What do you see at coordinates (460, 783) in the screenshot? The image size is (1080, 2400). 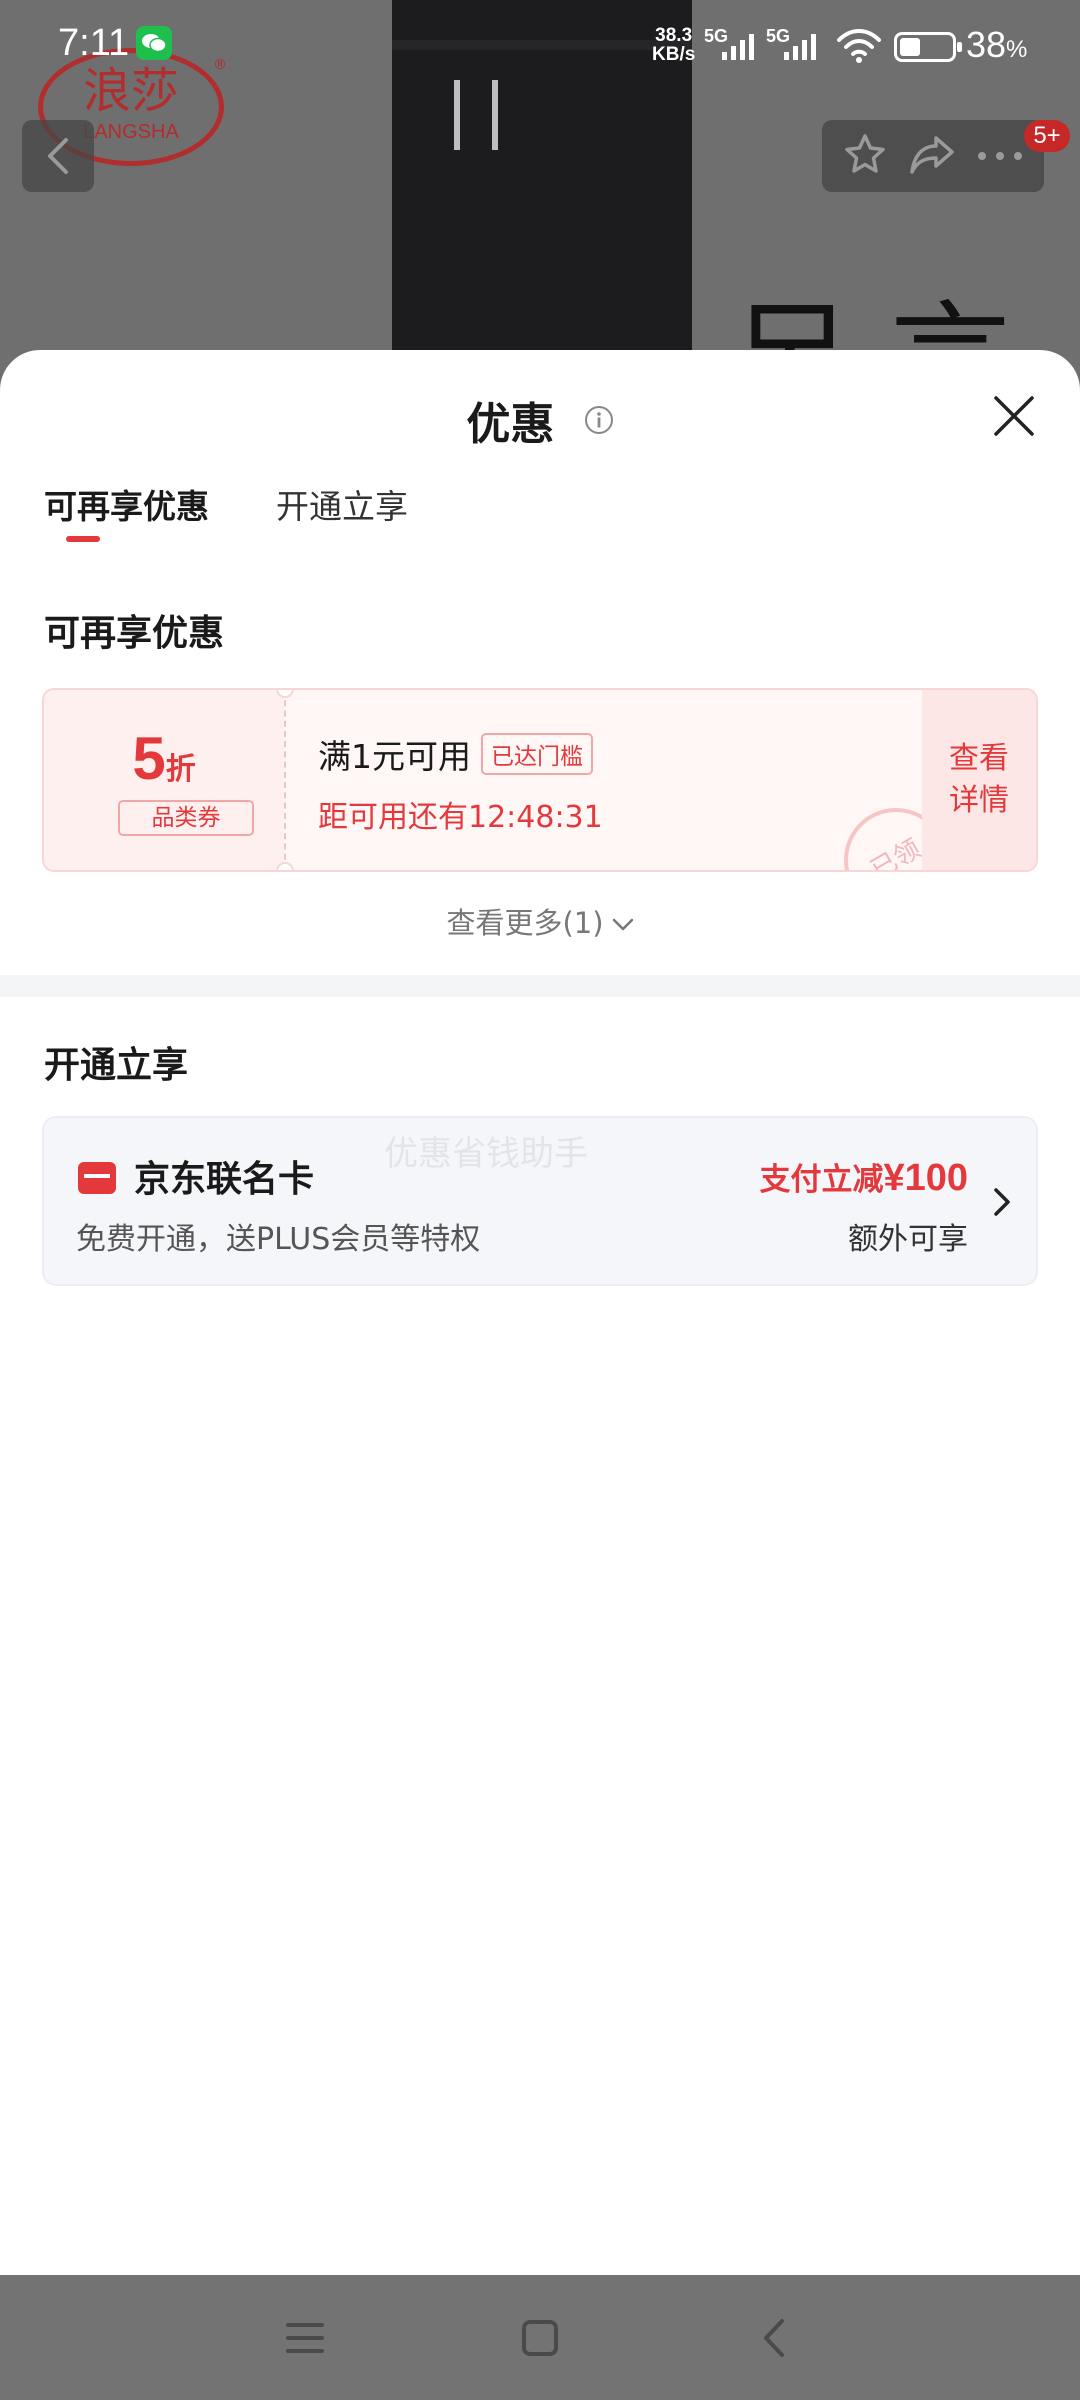 I see `coupon-info: 满1元可用 已达门槛 距可用还有12:48:31` at bounding box center [460, 783].